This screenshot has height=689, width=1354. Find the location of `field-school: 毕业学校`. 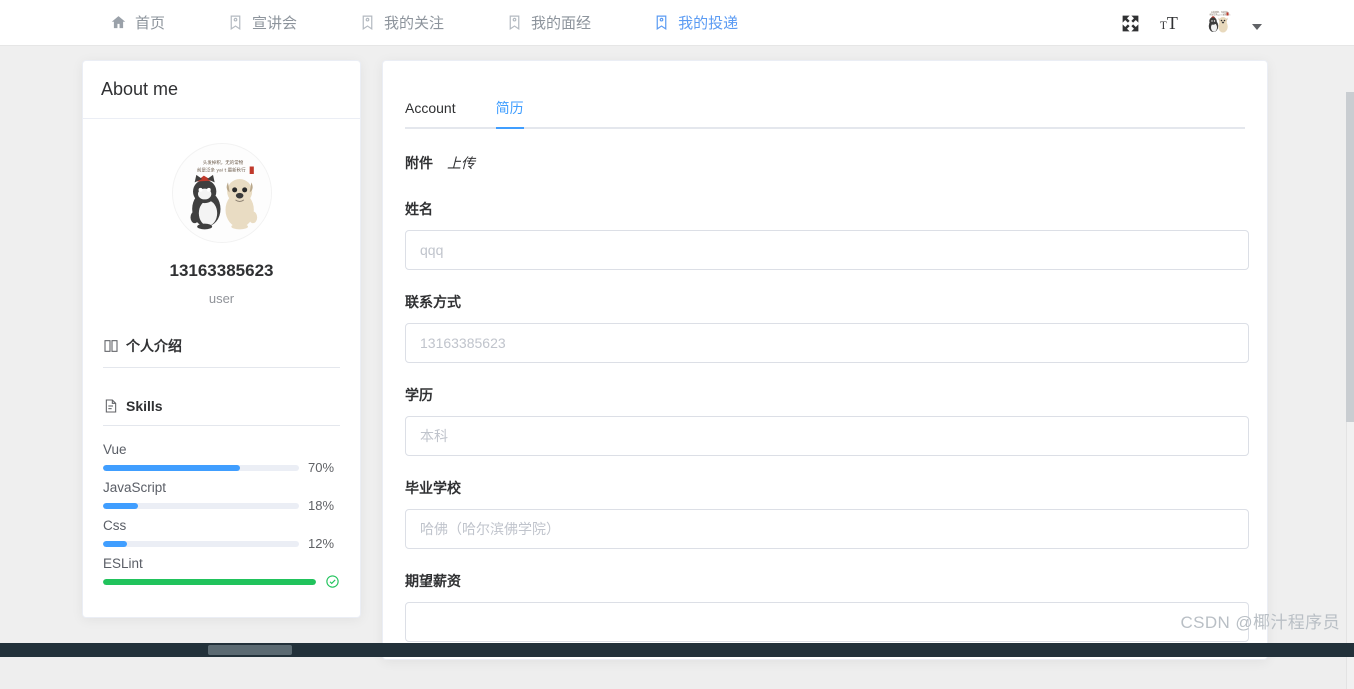

field-school: 毕业学校 is located at coordinates (825, 513).